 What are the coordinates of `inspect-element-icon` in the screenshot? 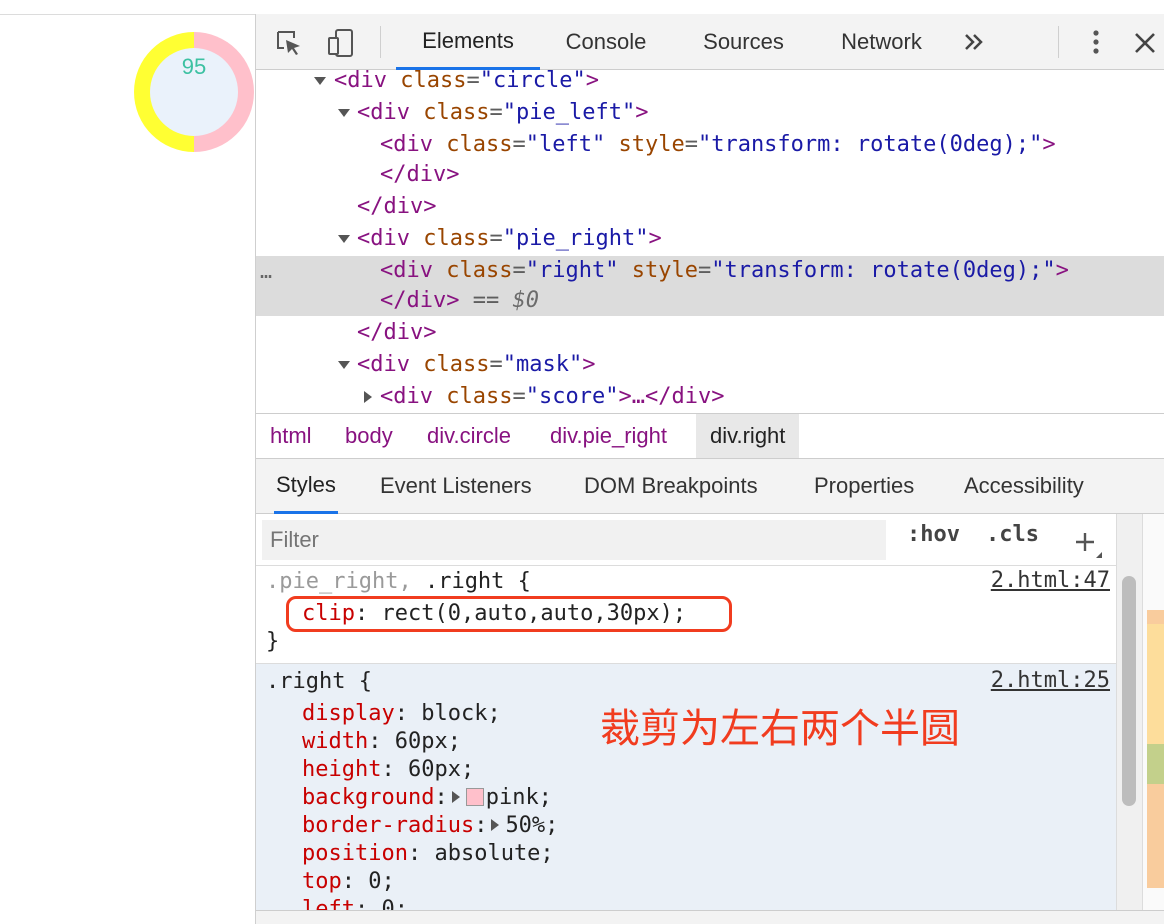 It's located at (289, 43).